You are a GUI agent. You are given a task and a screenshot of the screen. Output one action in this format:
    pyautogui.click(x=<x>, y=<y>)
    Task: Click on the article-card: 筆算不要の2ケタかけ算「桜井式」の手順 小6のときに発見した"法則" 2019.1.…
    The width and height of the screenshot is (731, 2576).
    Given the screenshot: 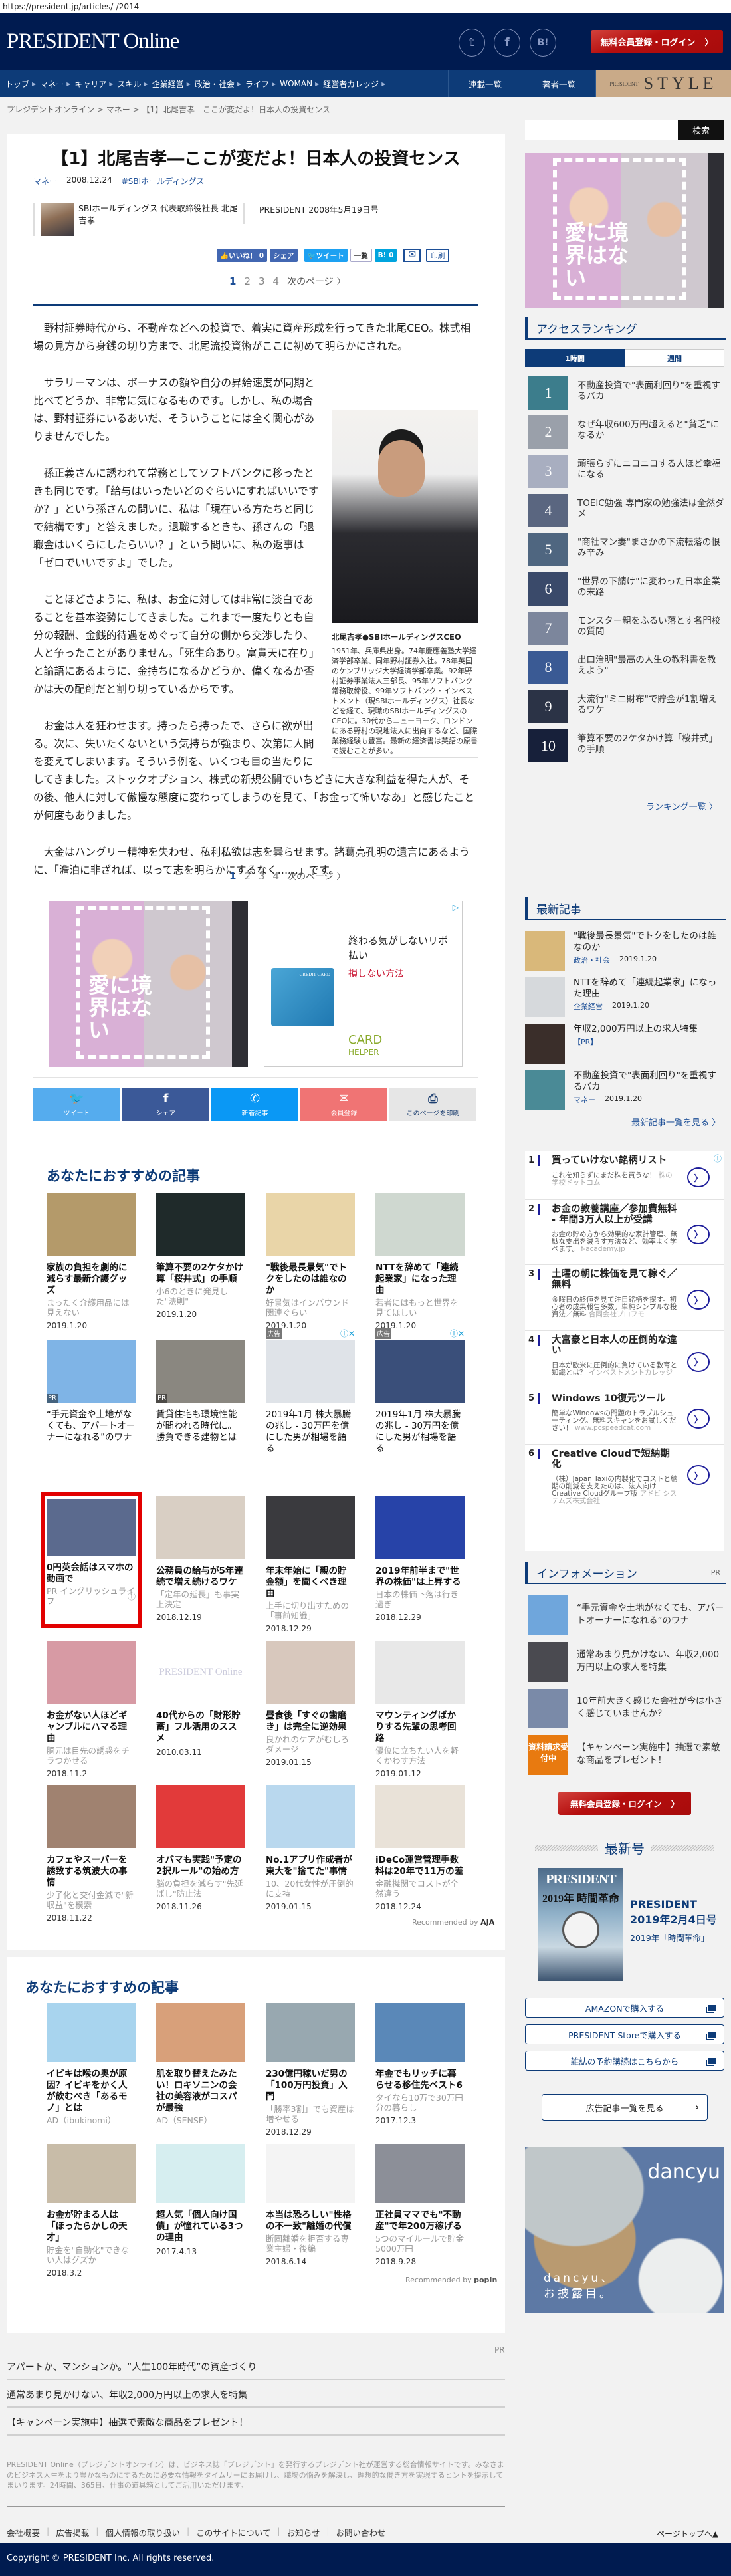 What is the action you would take?
    pyautogui.click(x=201, y=1256)
    